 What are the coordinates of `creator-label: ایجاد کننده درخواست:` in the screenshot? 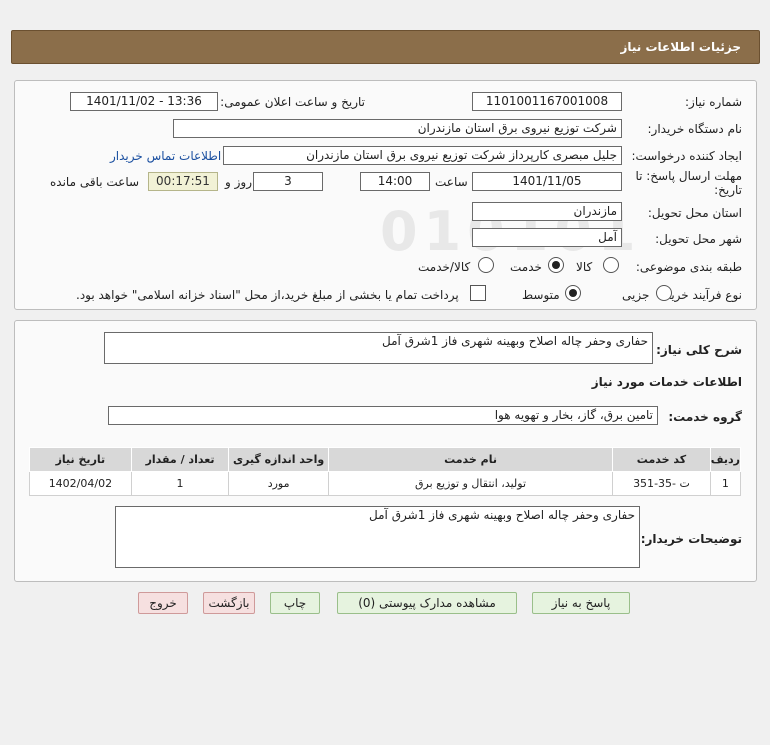 It's located at (686, 156).